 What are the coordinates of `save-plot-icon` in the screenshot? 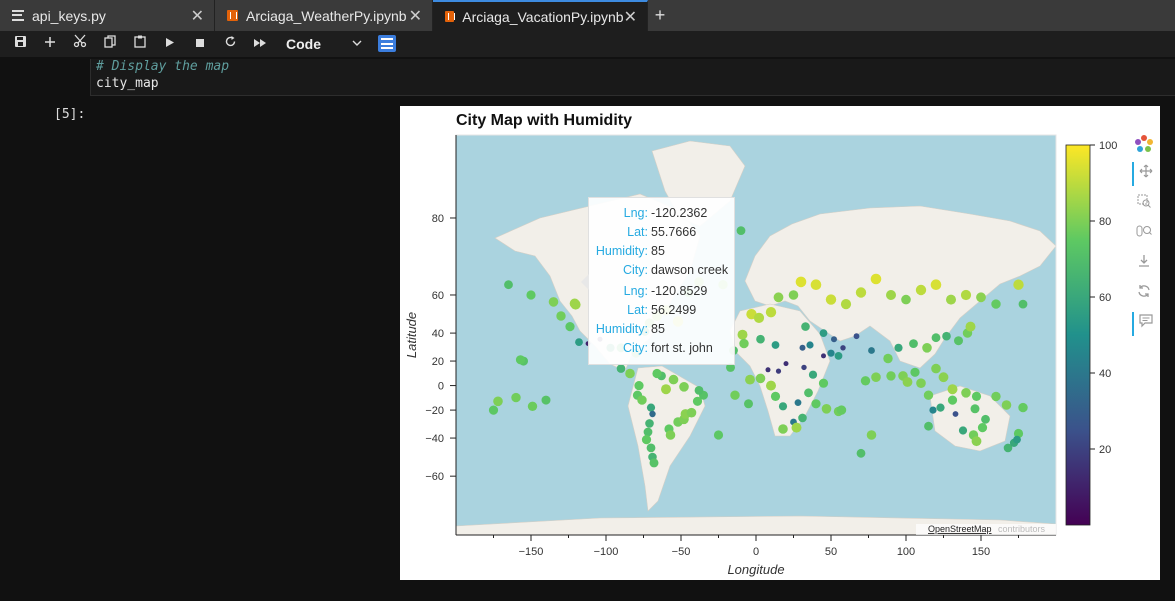 It's located at (1144, 264).